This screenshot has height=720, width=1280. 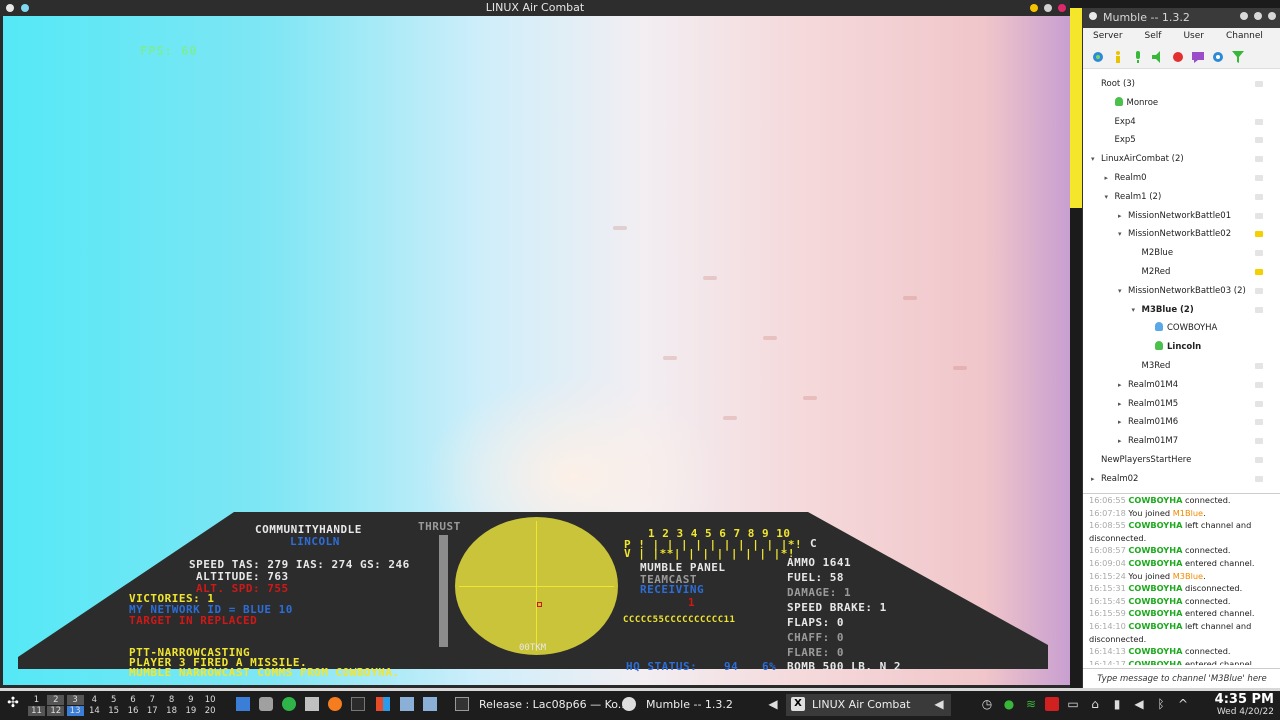 I want to click on tree-node: M2Blue, so click(x=1153, y=253).